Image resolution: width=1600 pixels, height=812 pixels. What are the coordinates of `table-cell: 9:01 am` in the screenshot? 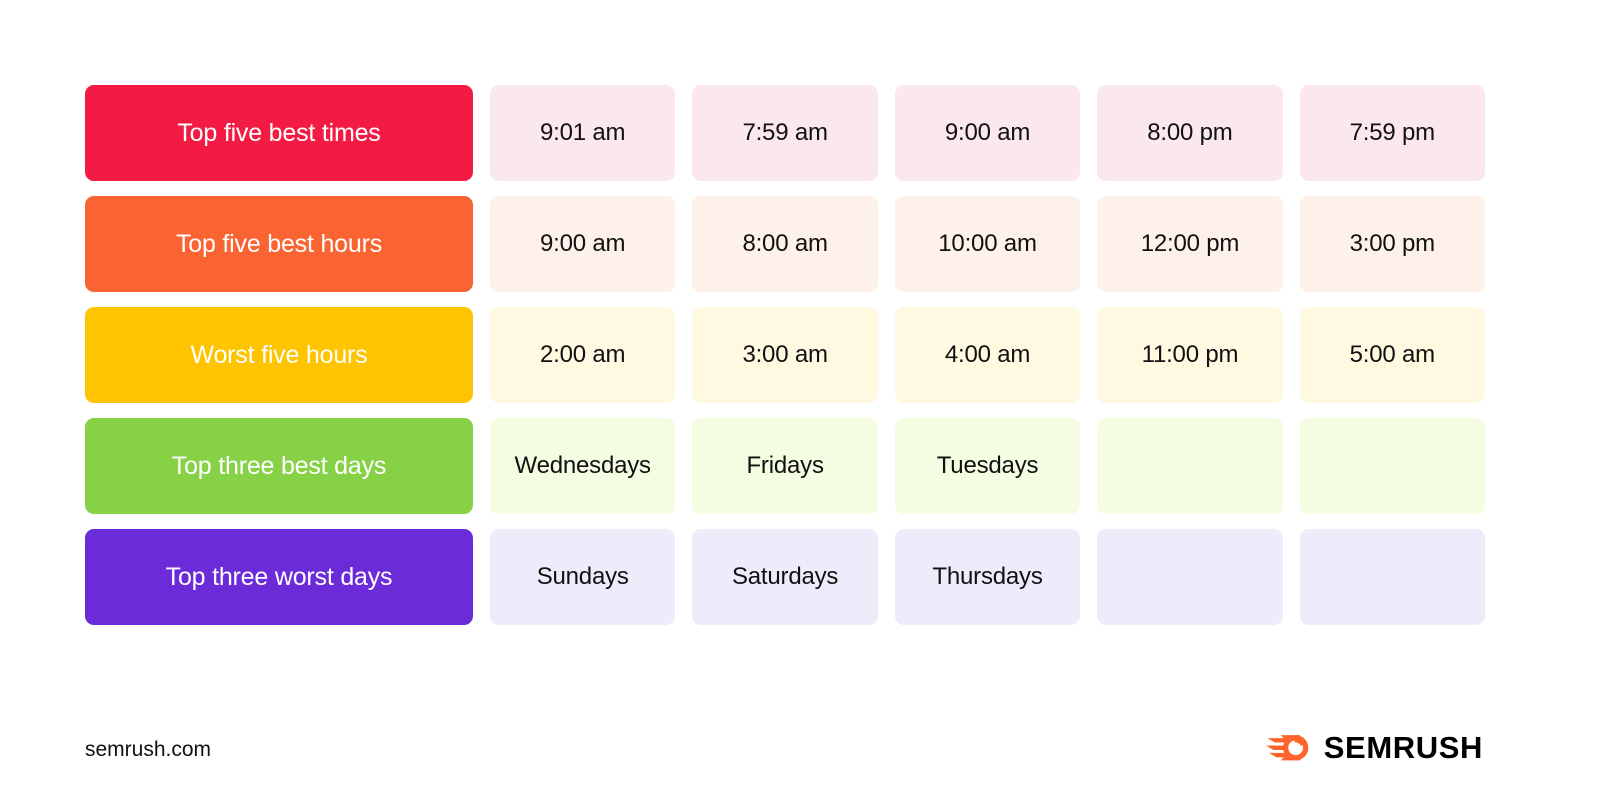 It's located at (583, 133).